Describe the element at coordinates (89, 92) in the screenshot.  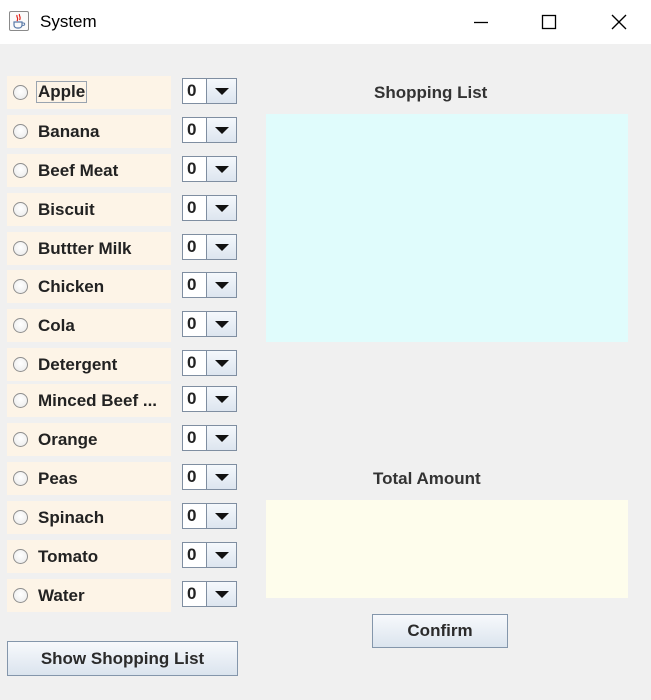
I see `item-cell: Apple` at that location.